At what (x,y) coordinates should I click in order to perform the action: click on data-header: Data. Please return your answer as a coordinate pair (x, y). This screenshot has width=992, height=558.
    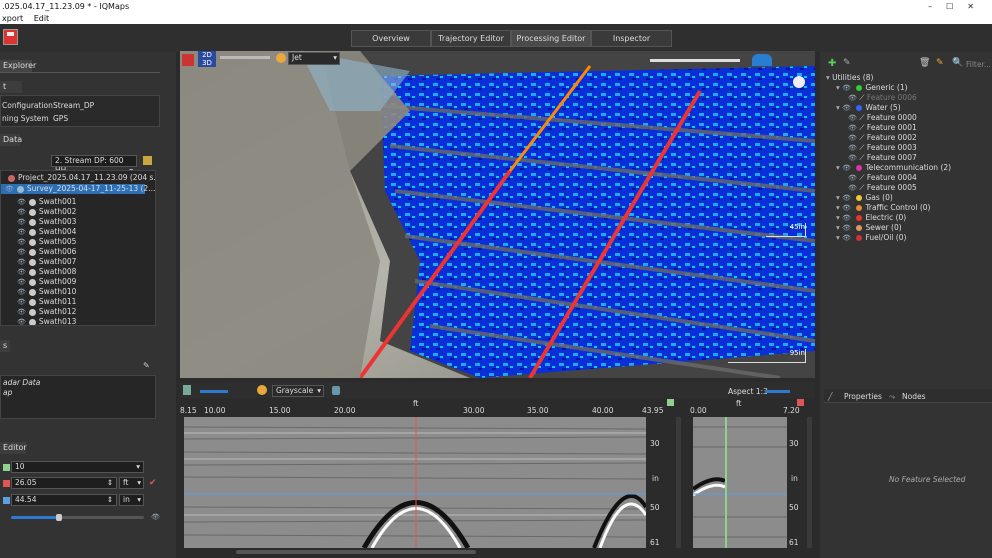
    Looking at the image, I should click on (11, 140).